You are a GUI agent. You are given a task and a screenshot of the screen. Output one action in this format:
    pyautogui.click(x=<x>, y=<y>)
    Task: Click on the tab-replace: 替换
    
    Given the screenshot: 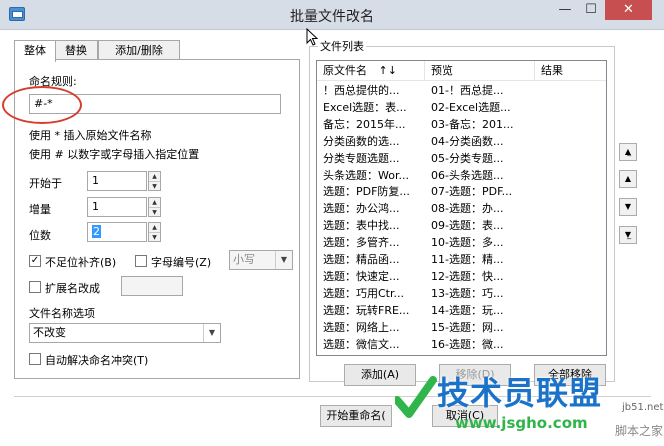 What is the action you would take?
    pyautogui.click(x=76, y=50)
    